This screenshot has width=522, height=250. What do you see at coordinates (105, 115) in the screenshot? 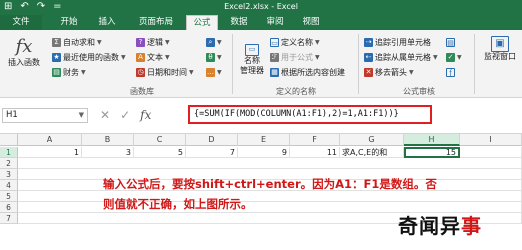
I see `cancel-icon: ✕` at bounding box center [105, 115].